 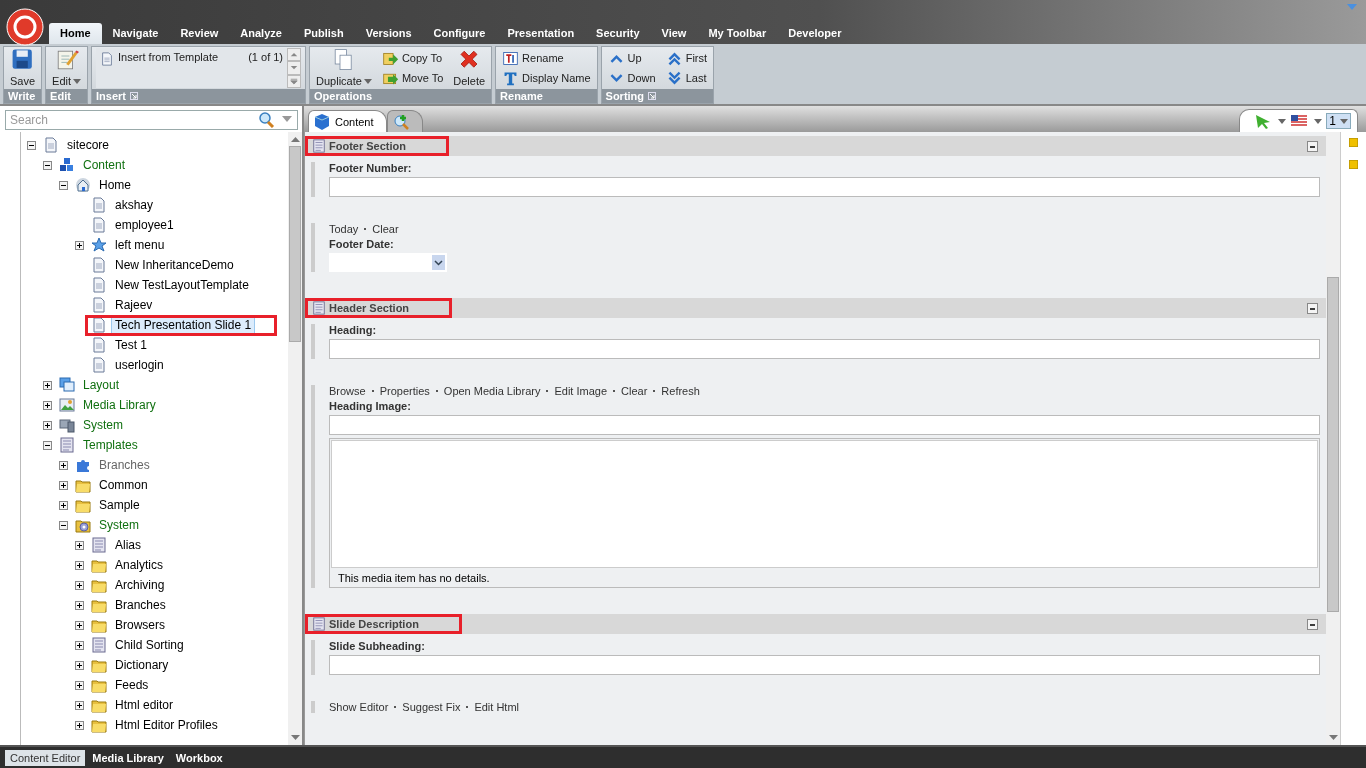 What do you see at coordinates (119, 505) in the screenshot?
I see `tree-item: Sample` at bounding box center [119, 505].